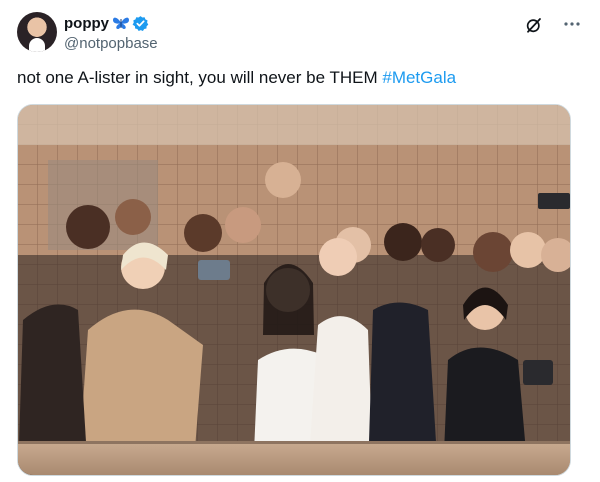 The height and width of the screenshot is (482, 600). What do you see at coordinates (111, 23) in the screenshot?
I see `name-row: poppy` at bounding box center [111, 23].